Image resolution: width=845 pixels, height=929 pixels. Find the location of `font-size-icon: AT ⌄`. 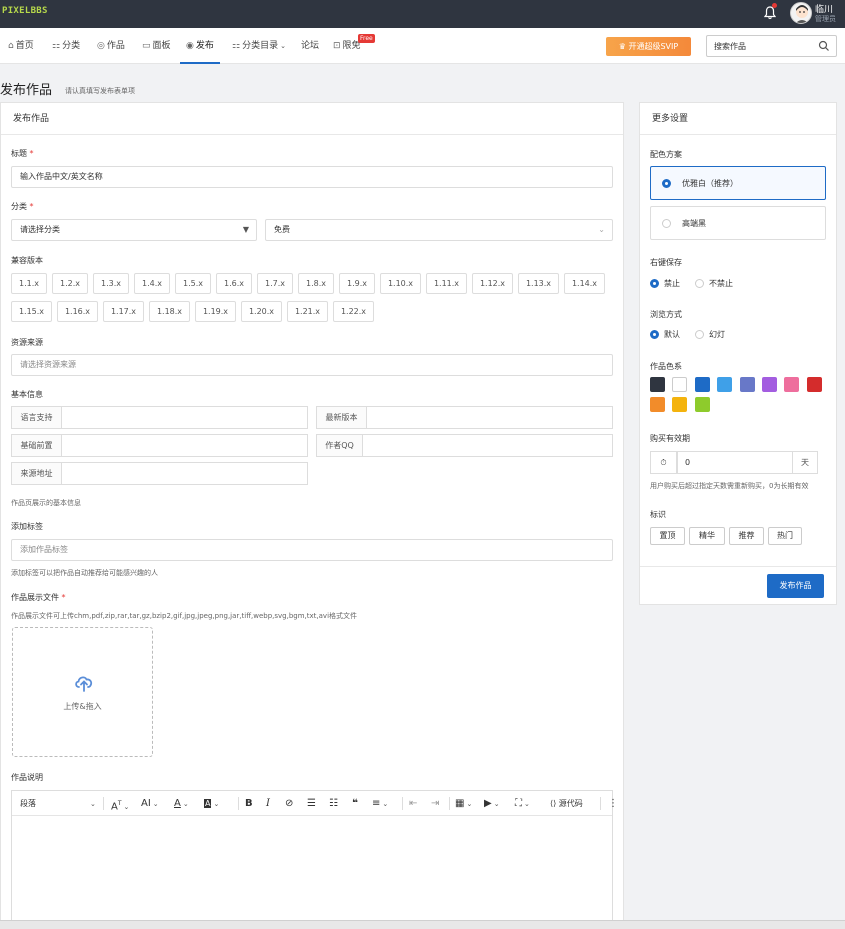

font-size-icon: AT ⌄ is located at coordinates (120, 803).